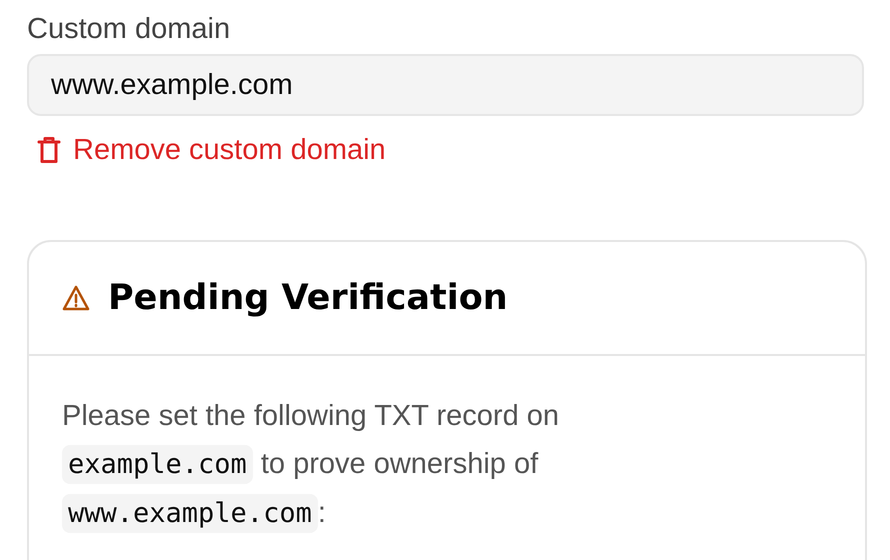 The width and height of the screenshot is (890, 560). What do you see at coordinates (129, 29) in the screenshot?
I see `field-label: Custom domain` at bounding box center [129, 29].